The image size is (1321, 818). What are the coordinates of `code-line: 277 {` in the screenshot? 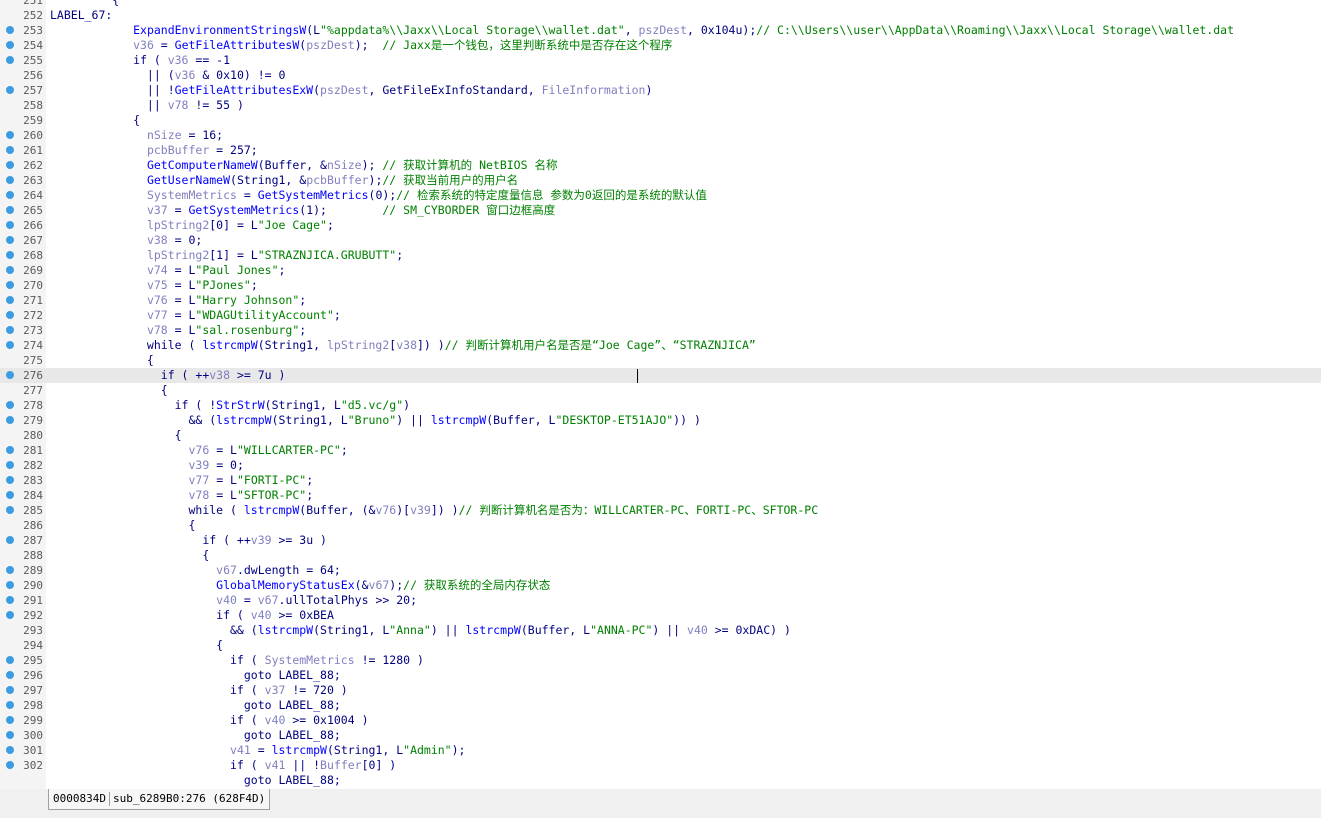 It's located at (660, 390).